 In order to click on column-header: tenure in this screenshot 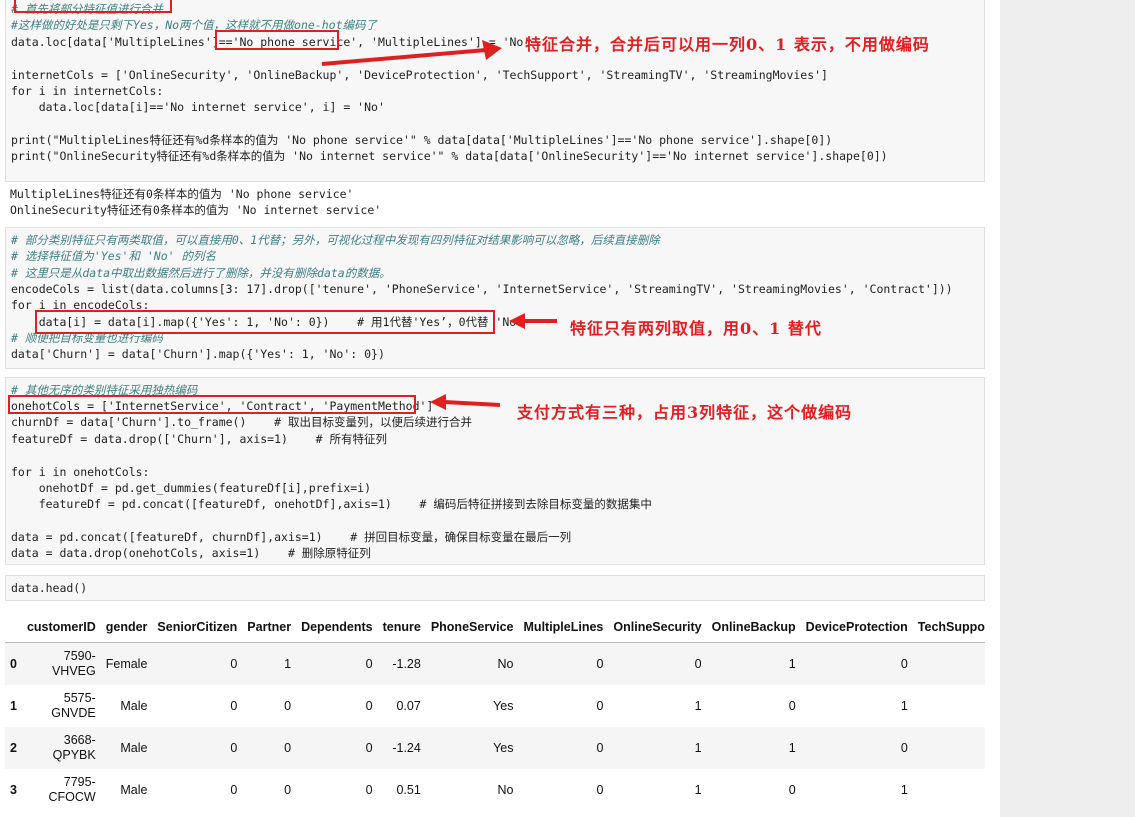, I will do `click(401, 627)`.